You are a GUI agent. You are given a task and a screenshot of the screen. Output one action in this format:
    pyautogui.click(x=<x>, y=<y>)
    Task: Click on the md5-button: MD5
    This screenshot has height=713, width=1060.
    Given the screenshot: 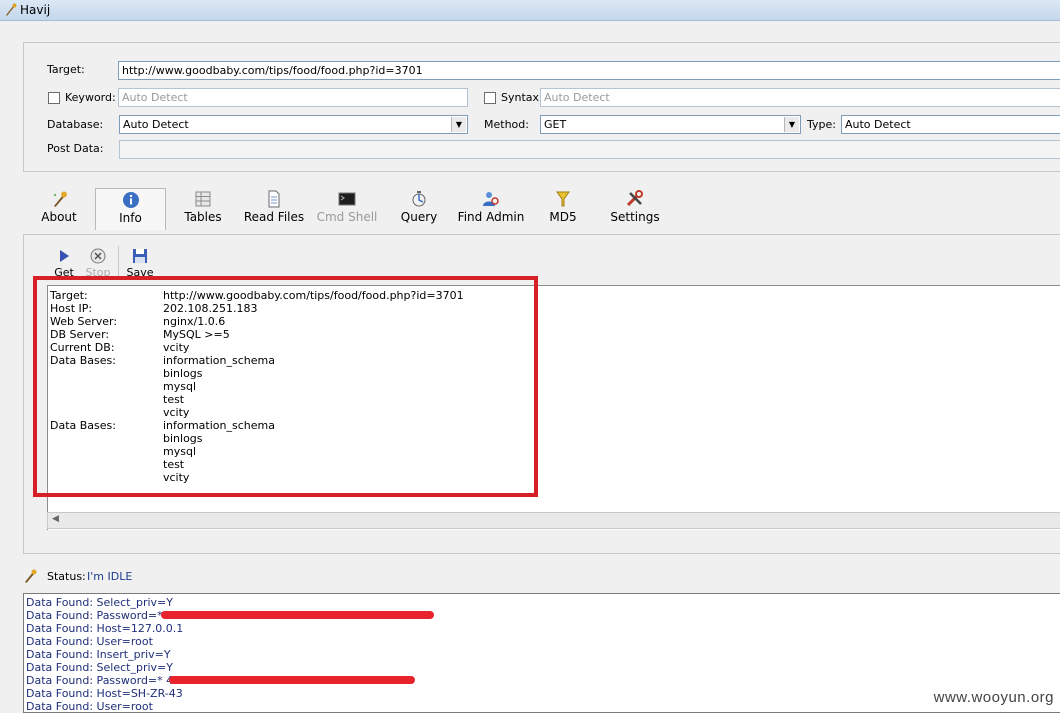 What is the action you would take?
    pyautogui.click(x=563, y=205)
    